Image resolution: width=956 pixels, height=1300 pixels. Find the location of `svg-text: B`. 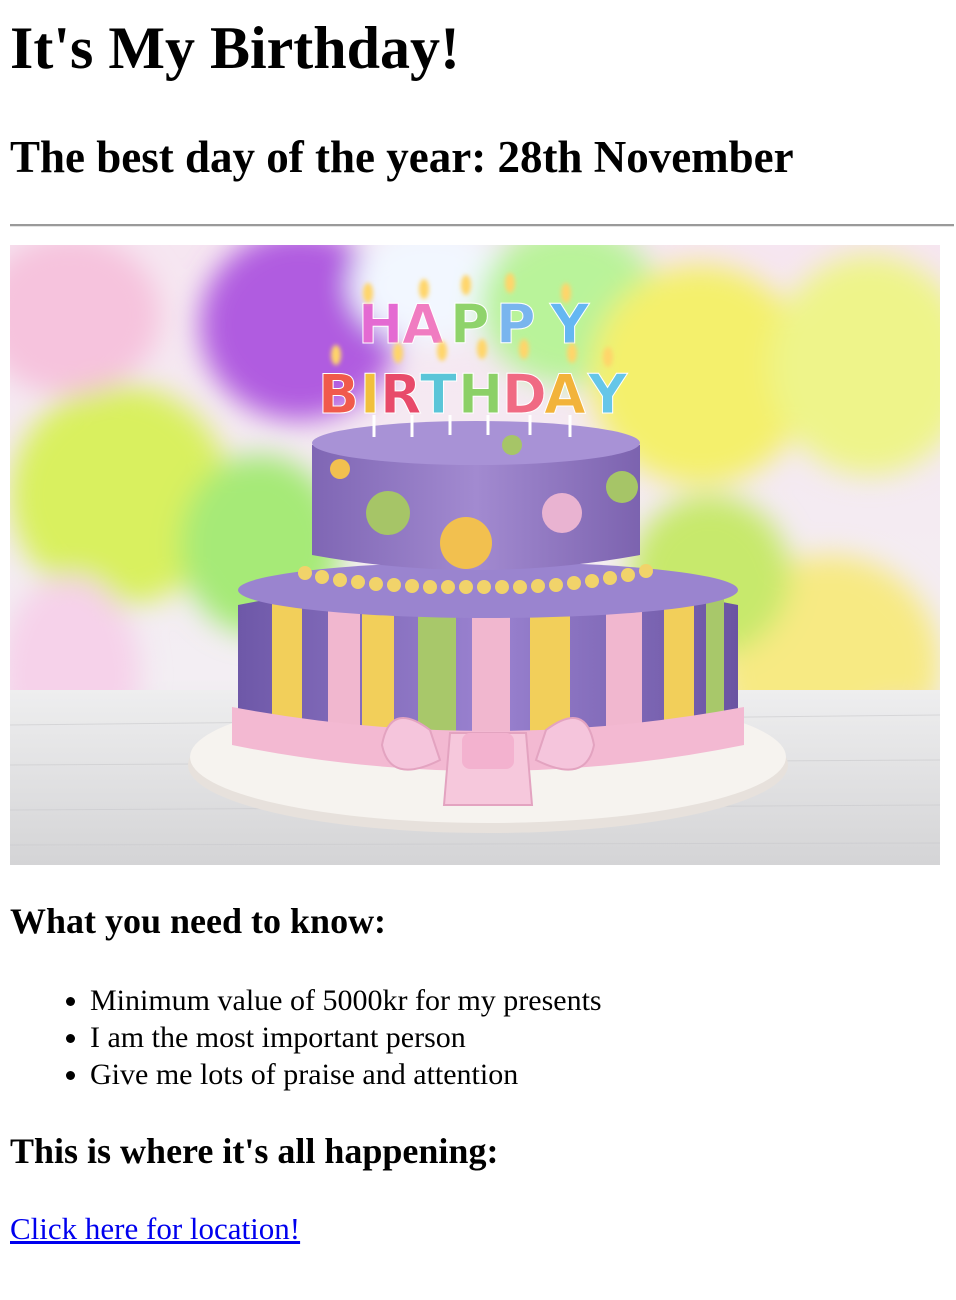

svg-text: B is located at coordinates (338, 394).